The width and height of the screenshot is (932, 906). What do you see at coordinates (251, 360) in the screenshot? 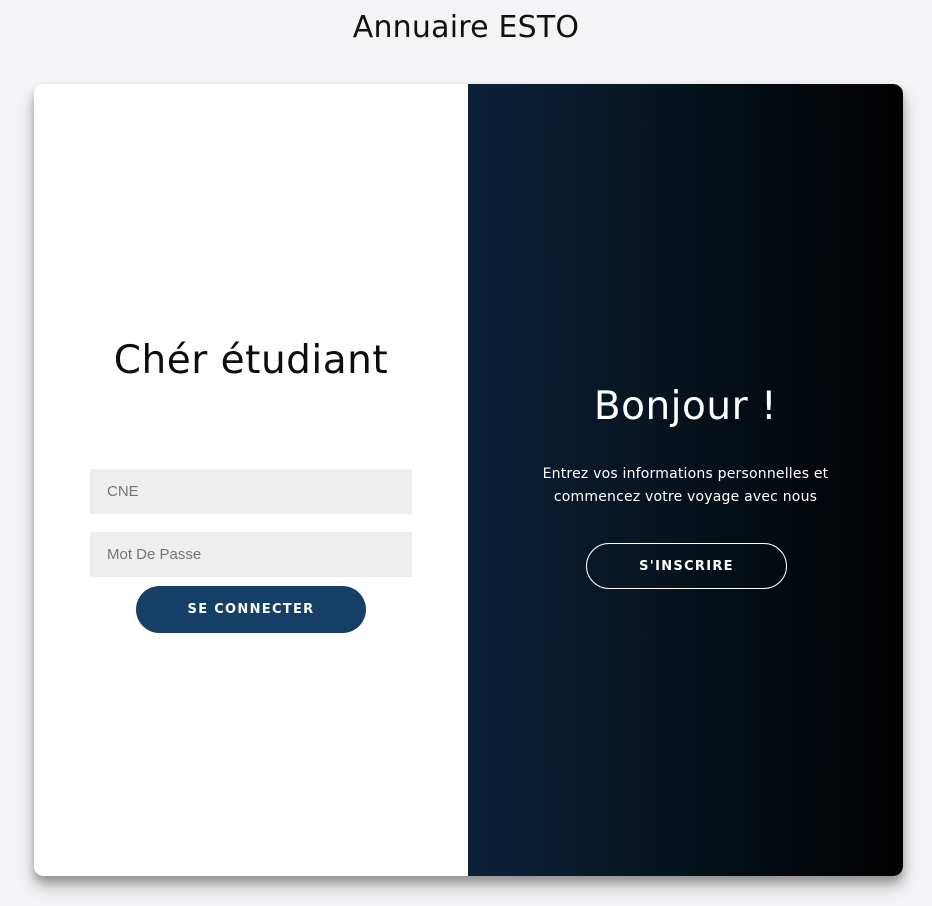
I see `login-heading: Chér étudiant` at bounding box center [251, 360].